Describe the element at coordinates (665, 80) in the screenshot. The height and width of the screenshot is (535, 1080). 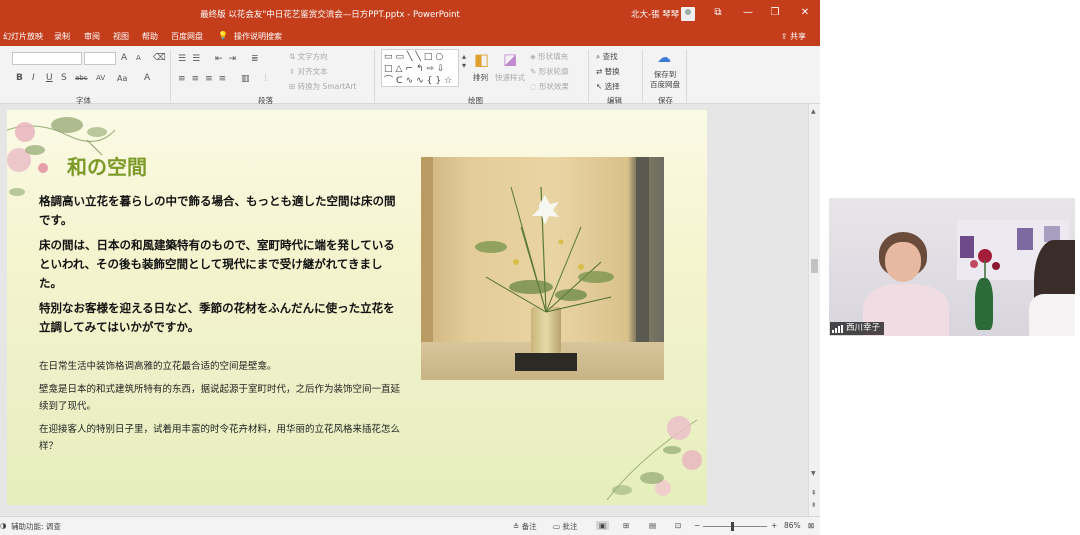
I see `save-to-baidu-button: 保存到 百度网盘` at that location.